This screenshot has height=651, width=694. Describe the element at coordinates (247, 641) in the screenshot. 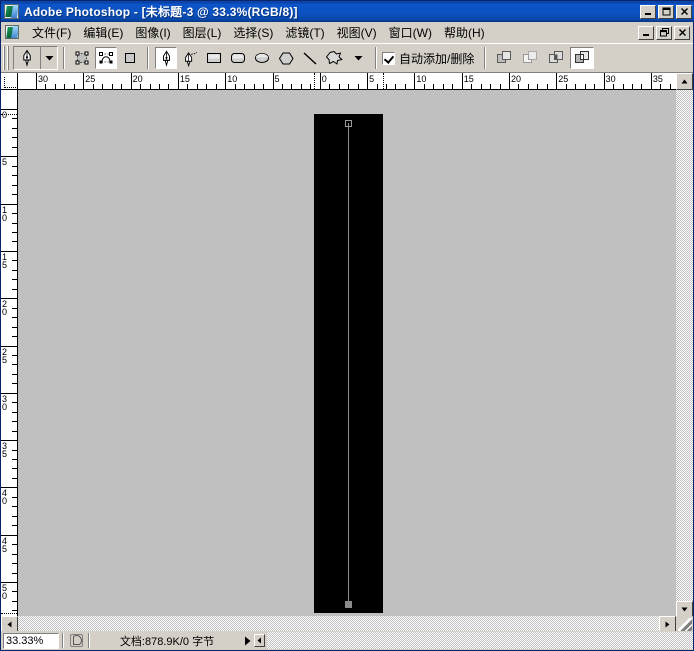

I see `status-popup-triangle-right-icon` at that location.